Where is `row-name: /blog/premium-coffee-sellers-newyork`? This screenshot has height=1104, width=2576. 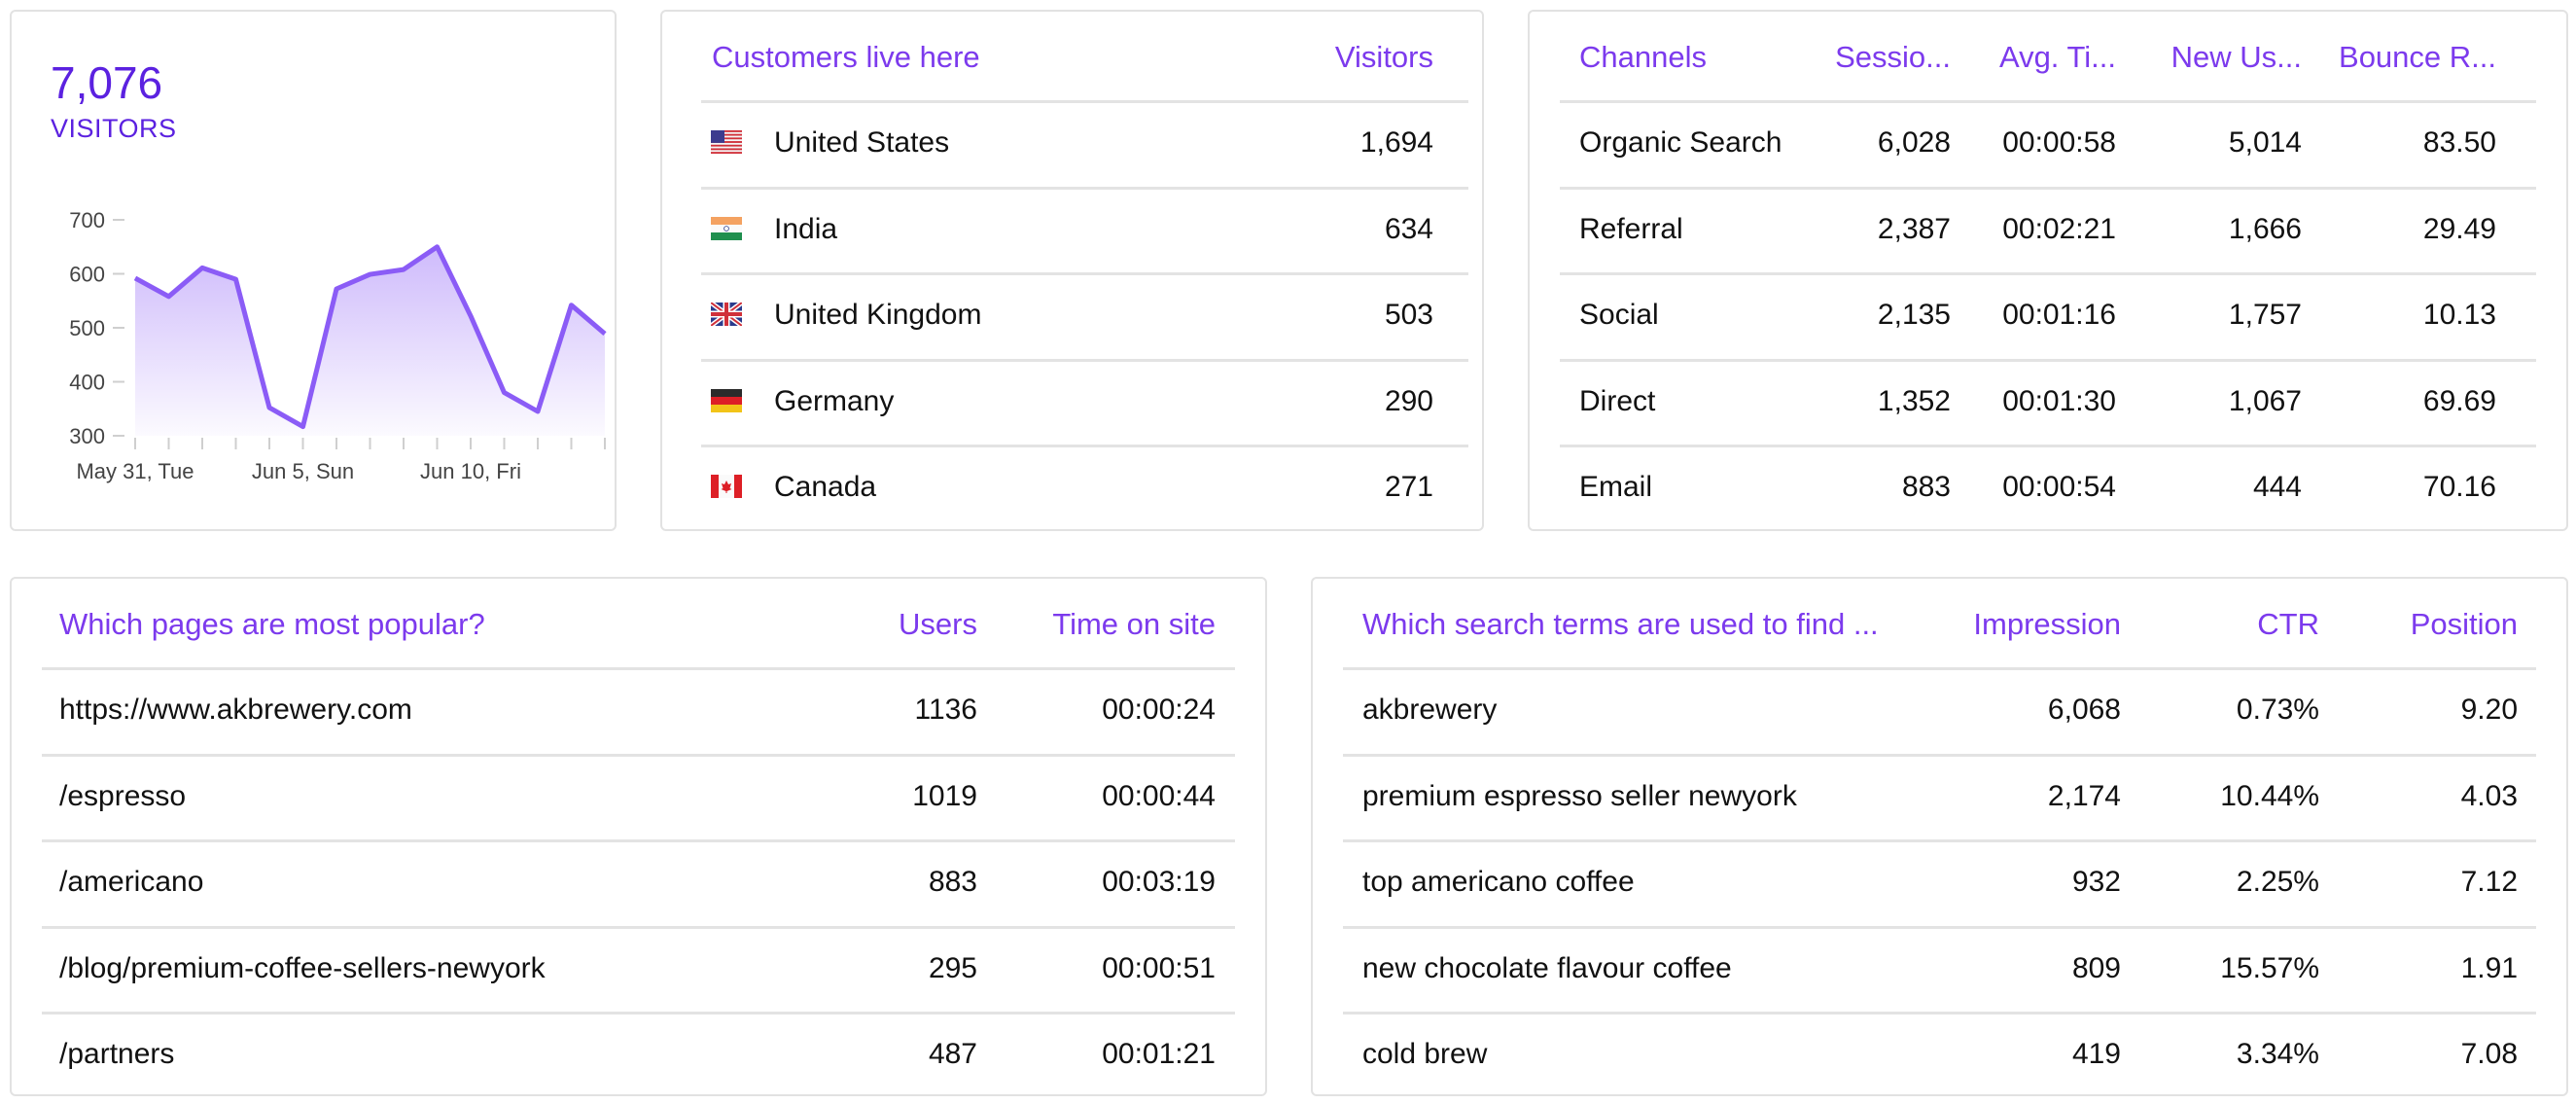 row-name: /blog/premium-coffee-sellers-newyork is located at coordinates (303, 967).